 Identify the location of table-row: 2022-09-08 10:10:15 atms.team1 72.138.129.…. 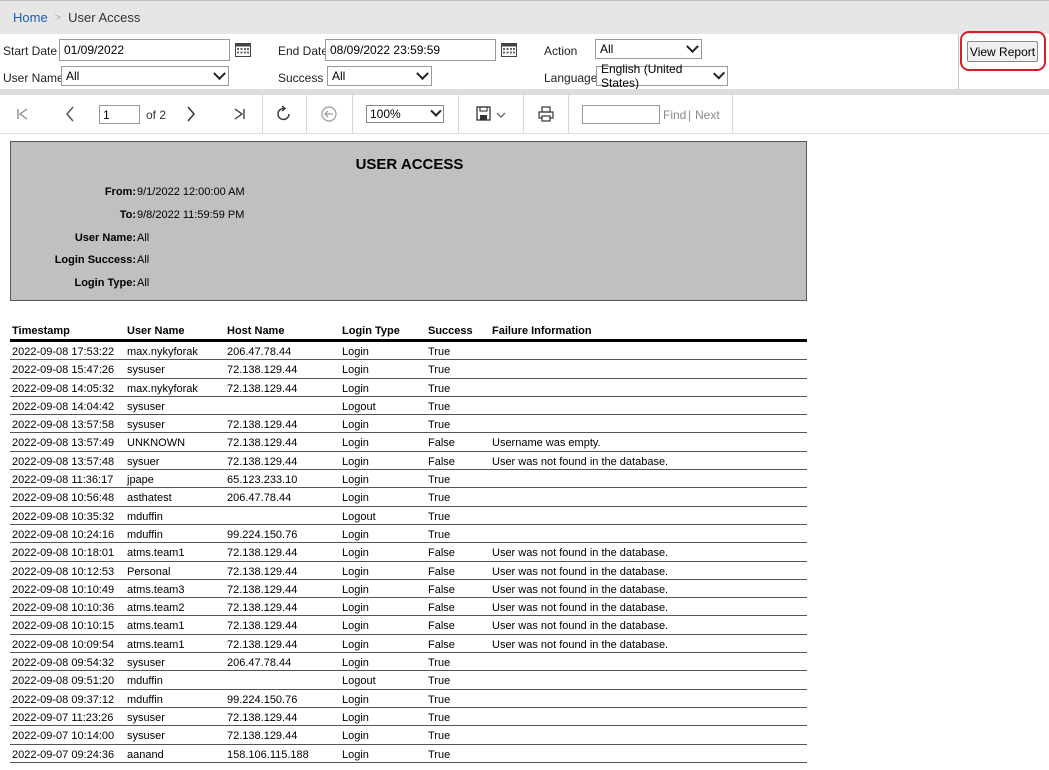
(408, 625).